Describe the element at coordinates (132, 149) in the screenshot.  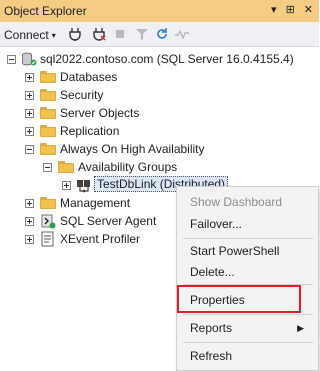
I see `tree-node-label: Always On High Availability` at that location.